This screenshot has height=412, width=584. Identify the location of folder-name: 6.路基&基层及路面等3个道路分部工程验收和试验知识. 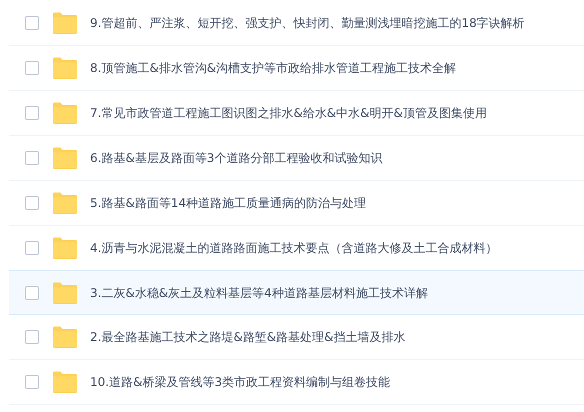
(236, 158).